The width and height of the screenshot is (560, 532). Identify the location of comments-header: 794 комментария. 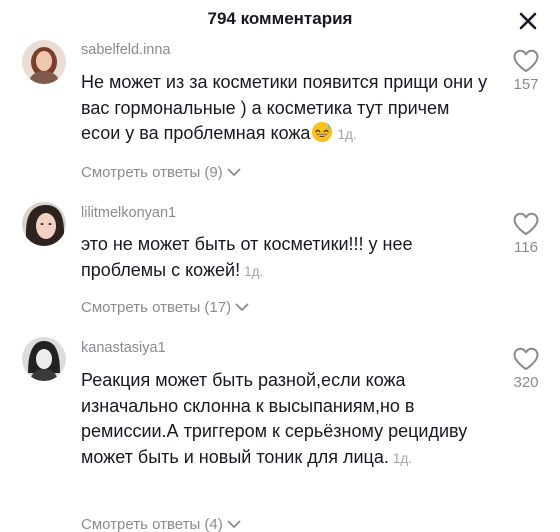
(280, 20).